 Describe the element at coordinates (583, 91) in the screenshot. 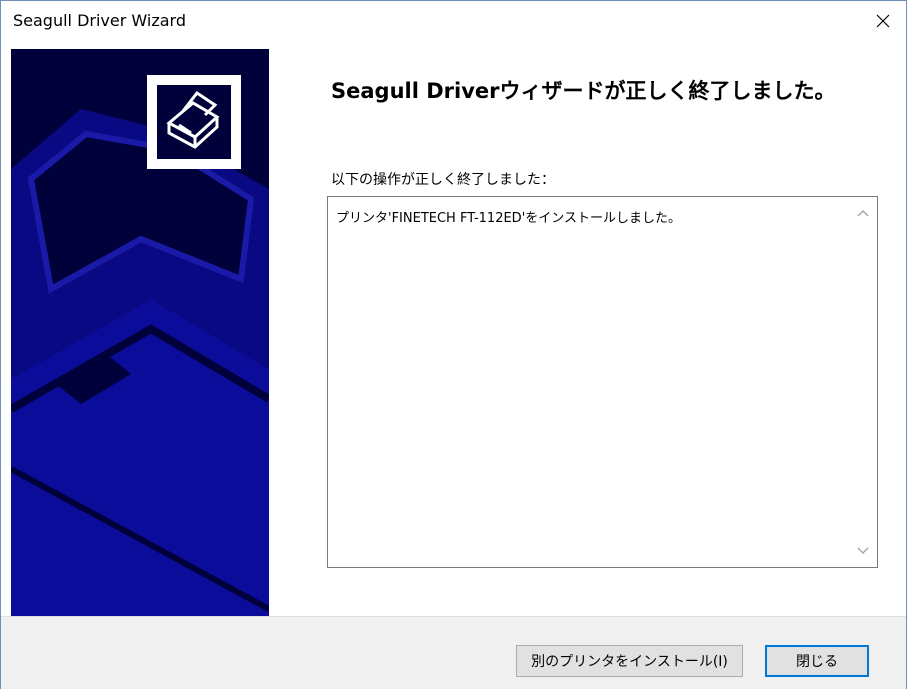

I see `completion-heading: Seagull Driverウィザードが正しく終了しました。` at that location.